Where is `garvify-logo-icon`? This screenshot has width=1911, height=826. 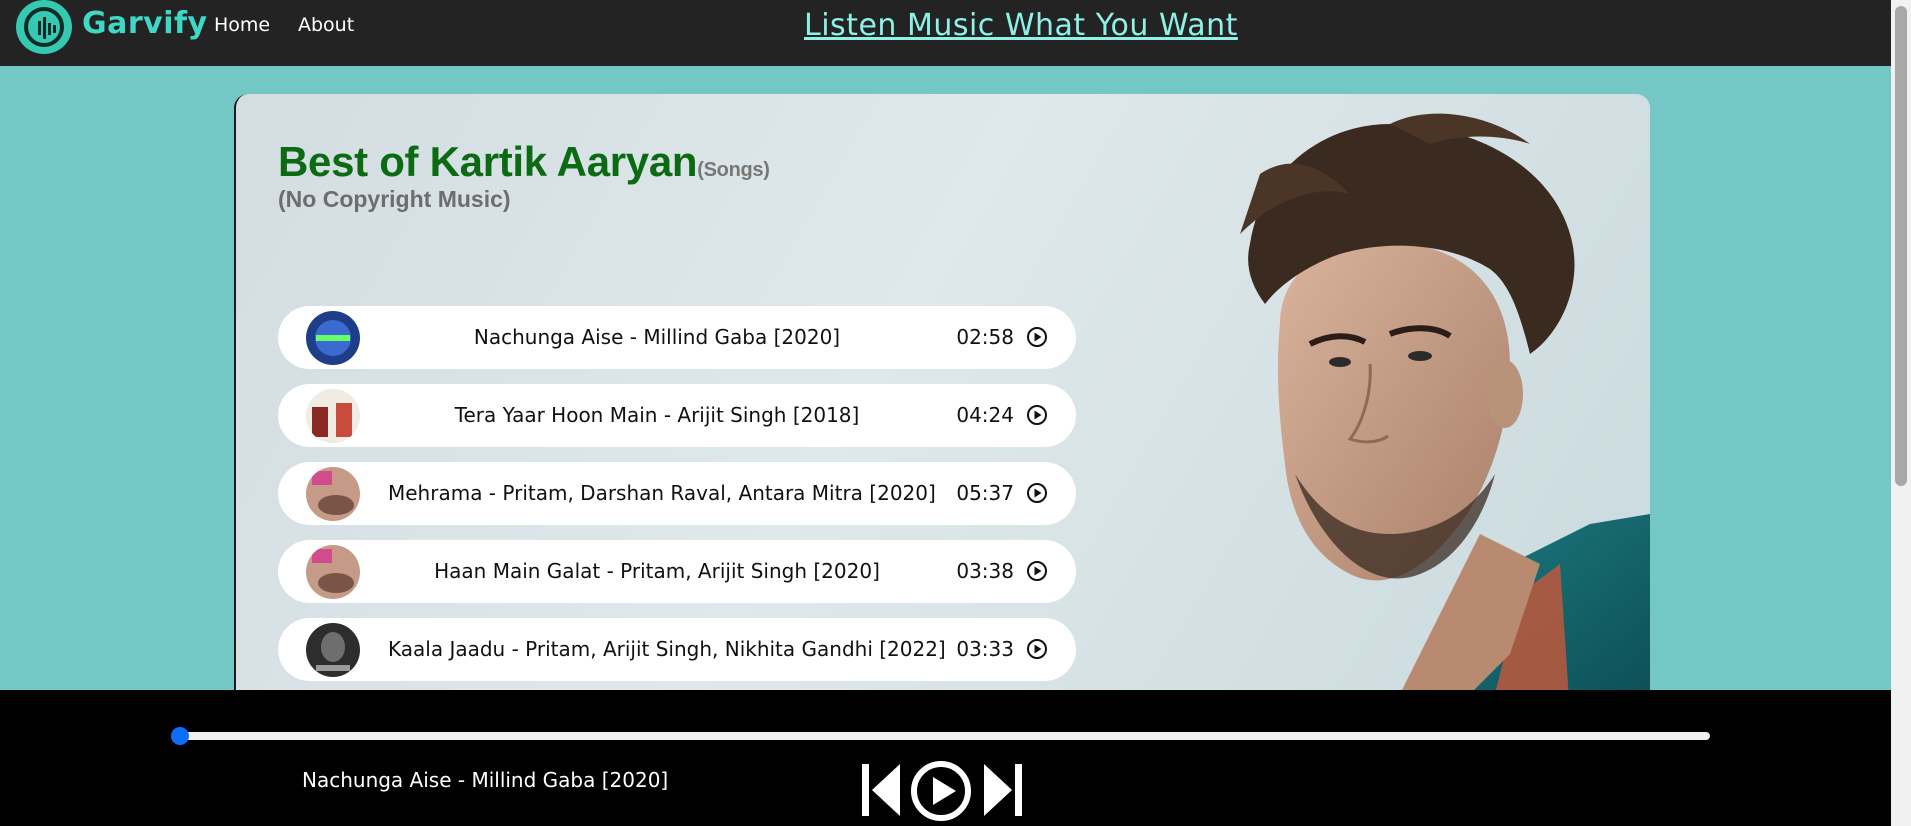
garvify-logo-icon is located at coordinates (44, 27).